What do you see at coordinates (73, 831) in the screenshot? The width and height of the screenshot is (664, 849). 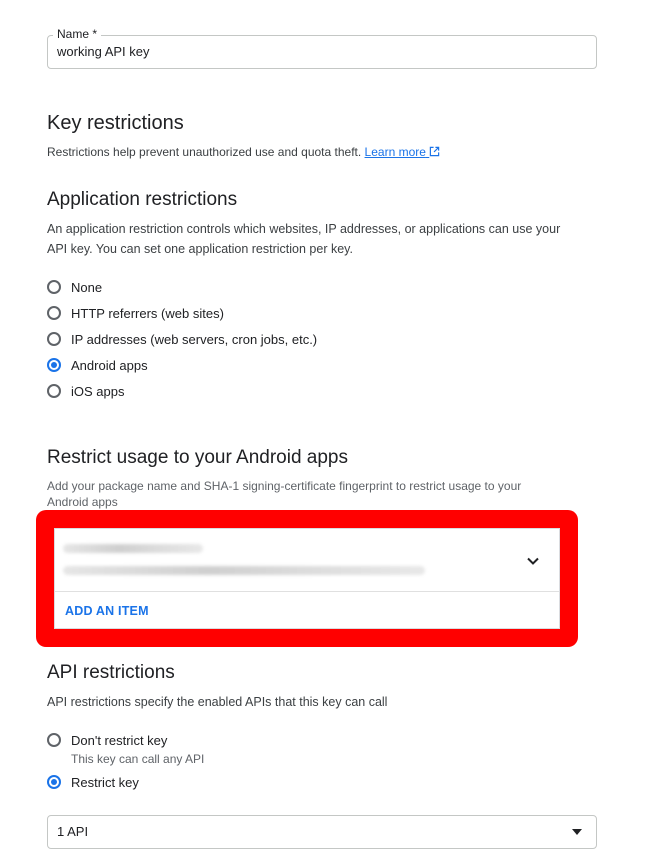 I see `select-value: 1 API` at bounding box center [73, 831].